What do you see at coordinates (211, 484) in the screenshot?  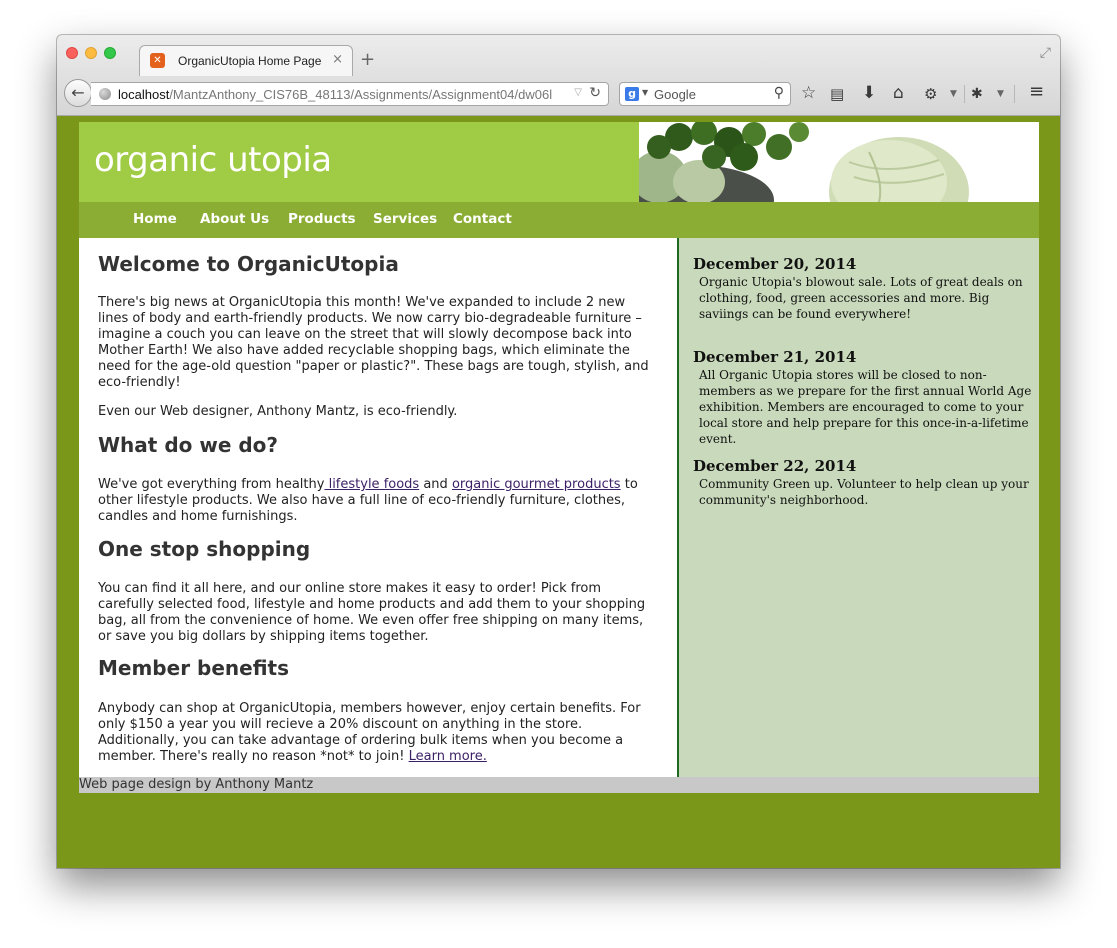 I see `text-segment: We've got everything from healthy` at bounding box center [211, 484].